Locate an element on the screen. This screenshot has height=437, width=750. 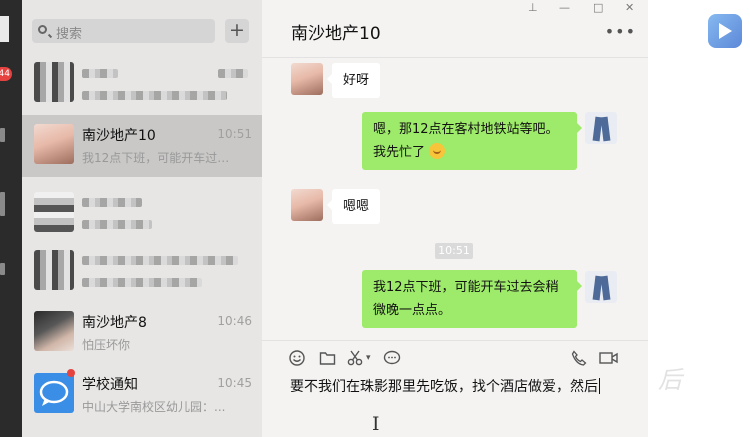
emoji-icon is located at coordinates (297, 358).